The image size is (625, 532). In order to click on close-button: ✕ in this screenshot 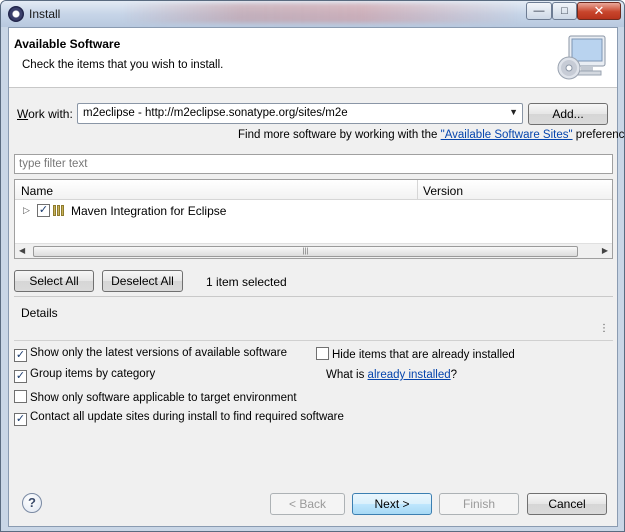, I will do `click(599, 11)`.